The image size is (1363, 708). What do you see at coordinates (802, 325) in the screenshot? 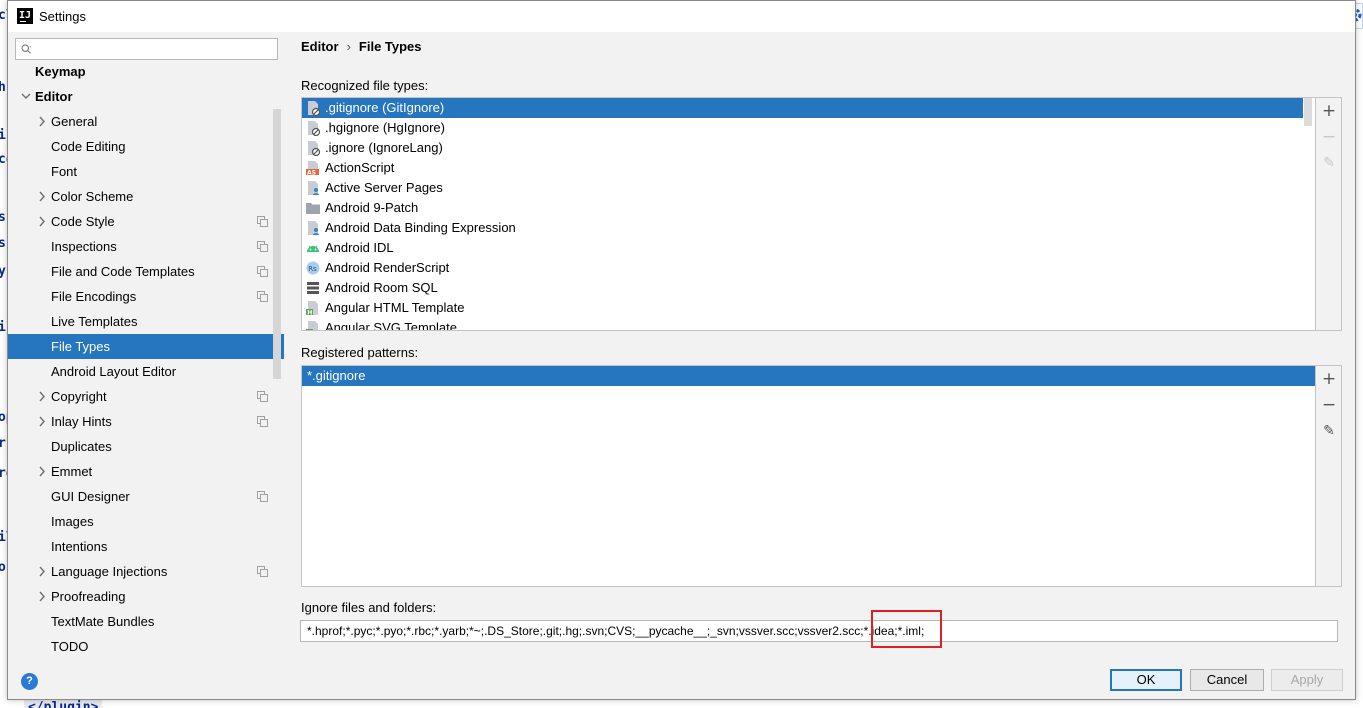
I see `file-type-row: H Angular SVG Template` at bounding box center [802, 325].